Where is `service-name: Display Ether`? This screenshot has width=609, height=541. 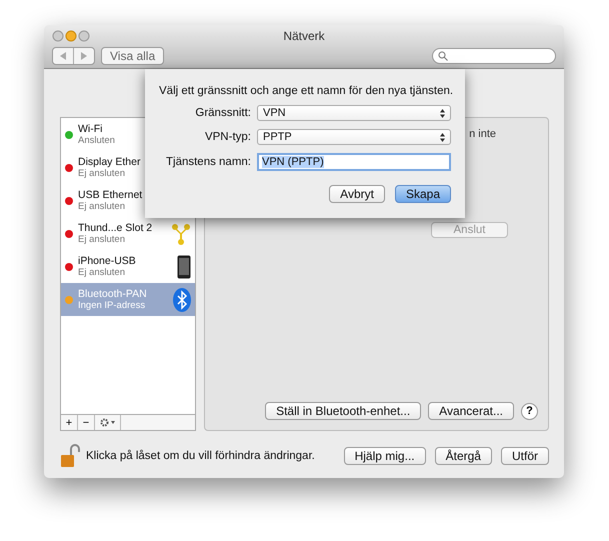 service-name: Display Ether is located at coordinates (110, 162).